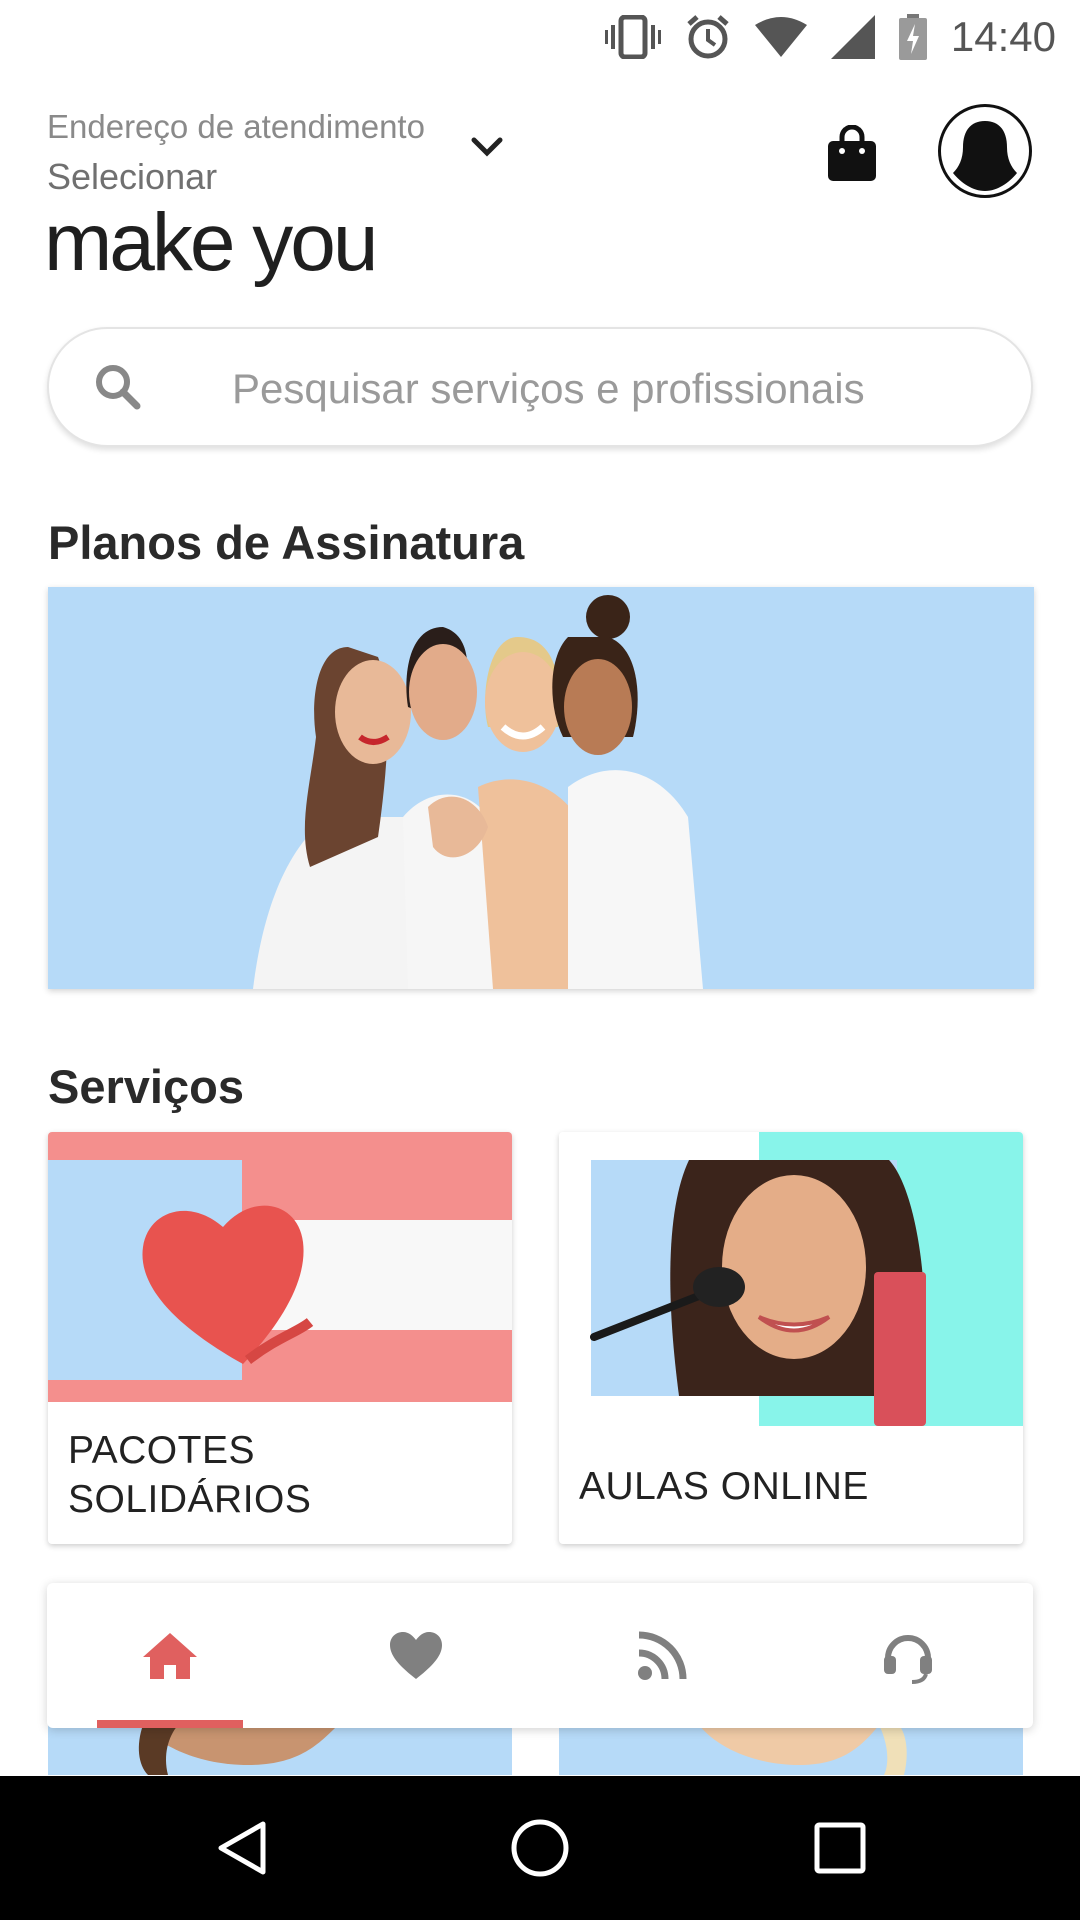 The width and height of the screenshot is (1080, 1920). What do you see at coordinates (780, 37) in the screenshot?
I see `wifi-icon` at bounding box center [780, 37].